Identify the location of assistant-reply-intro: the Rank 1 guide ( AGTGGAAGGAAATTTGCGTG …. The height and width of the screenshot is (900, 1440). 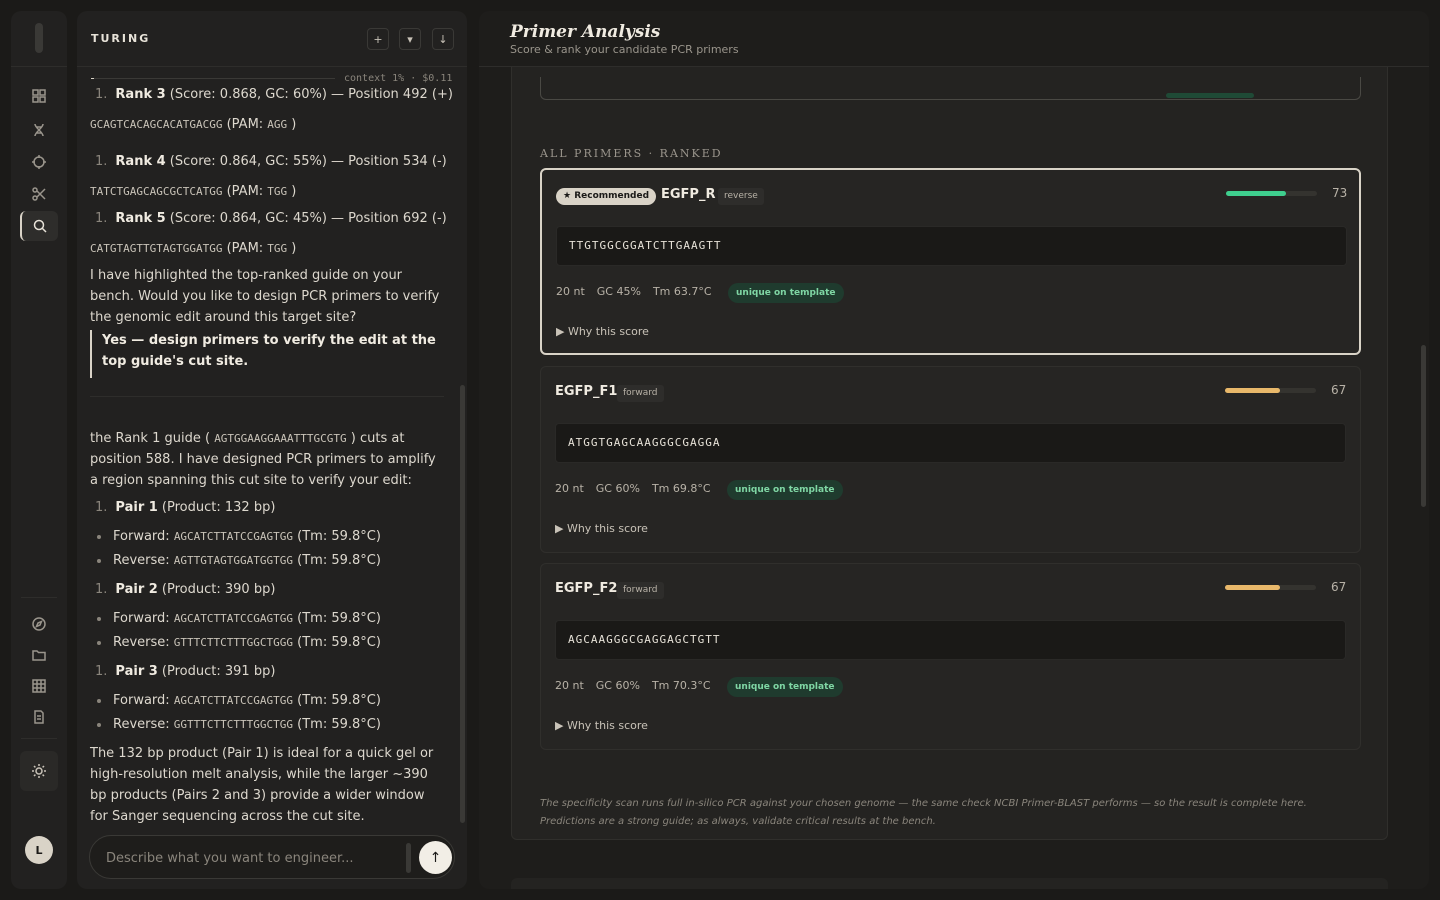
(263, 459).